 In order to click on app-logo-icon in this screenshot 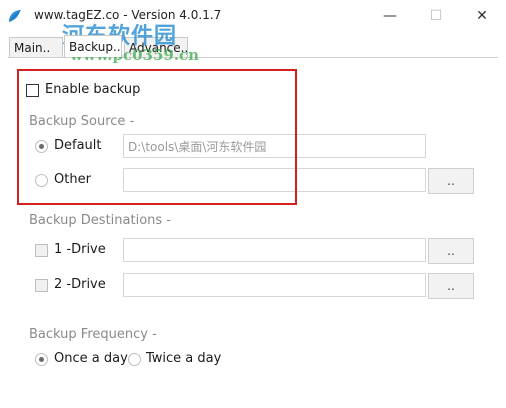, I will do `click(15, 16)`.